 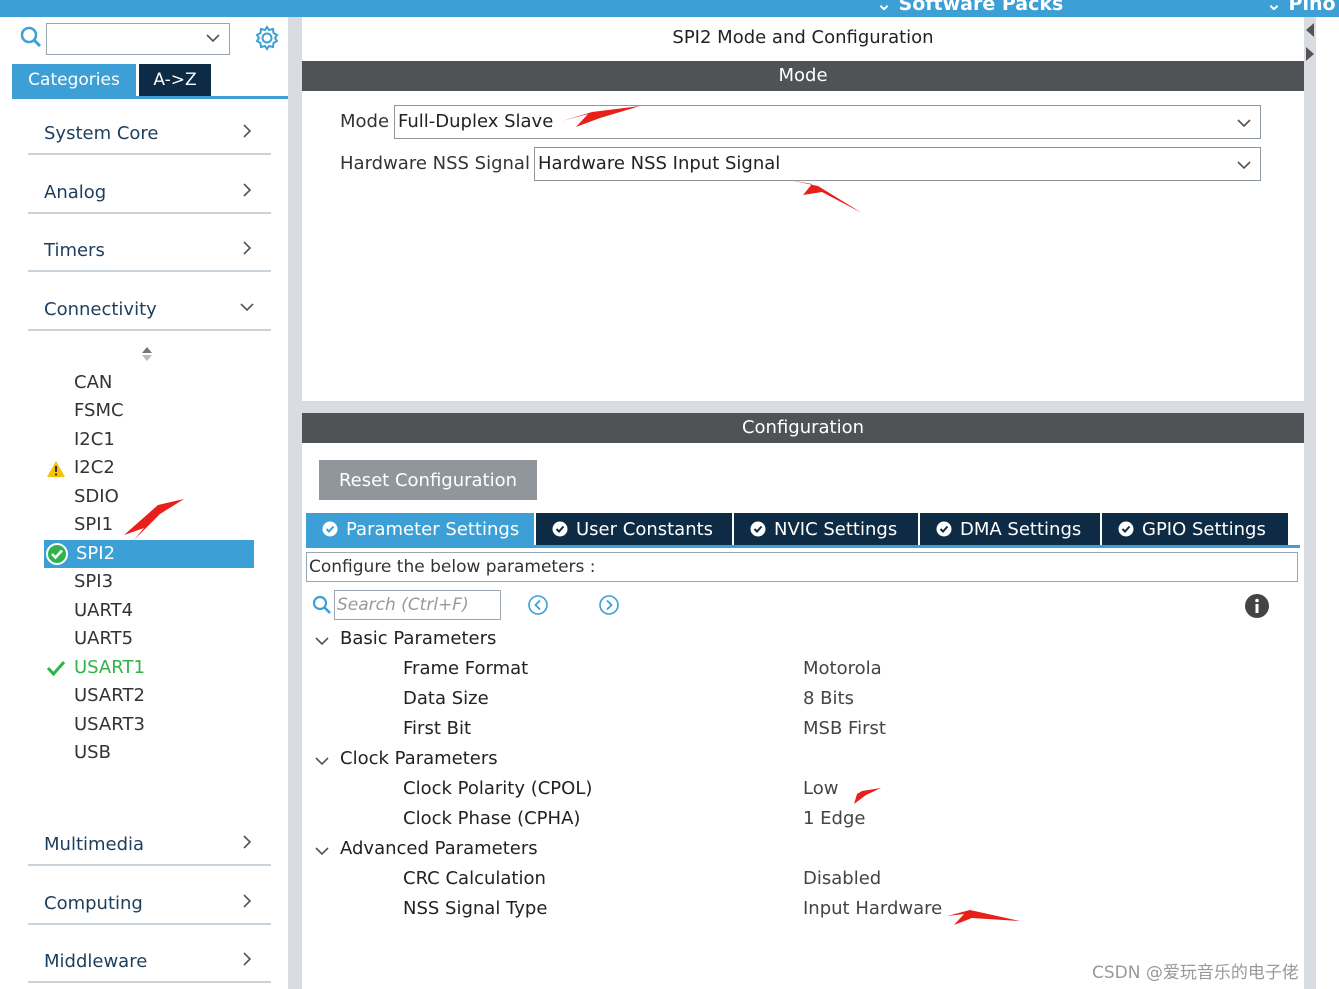 I want to click on category-label: Analog, so click(x=75, y=192).